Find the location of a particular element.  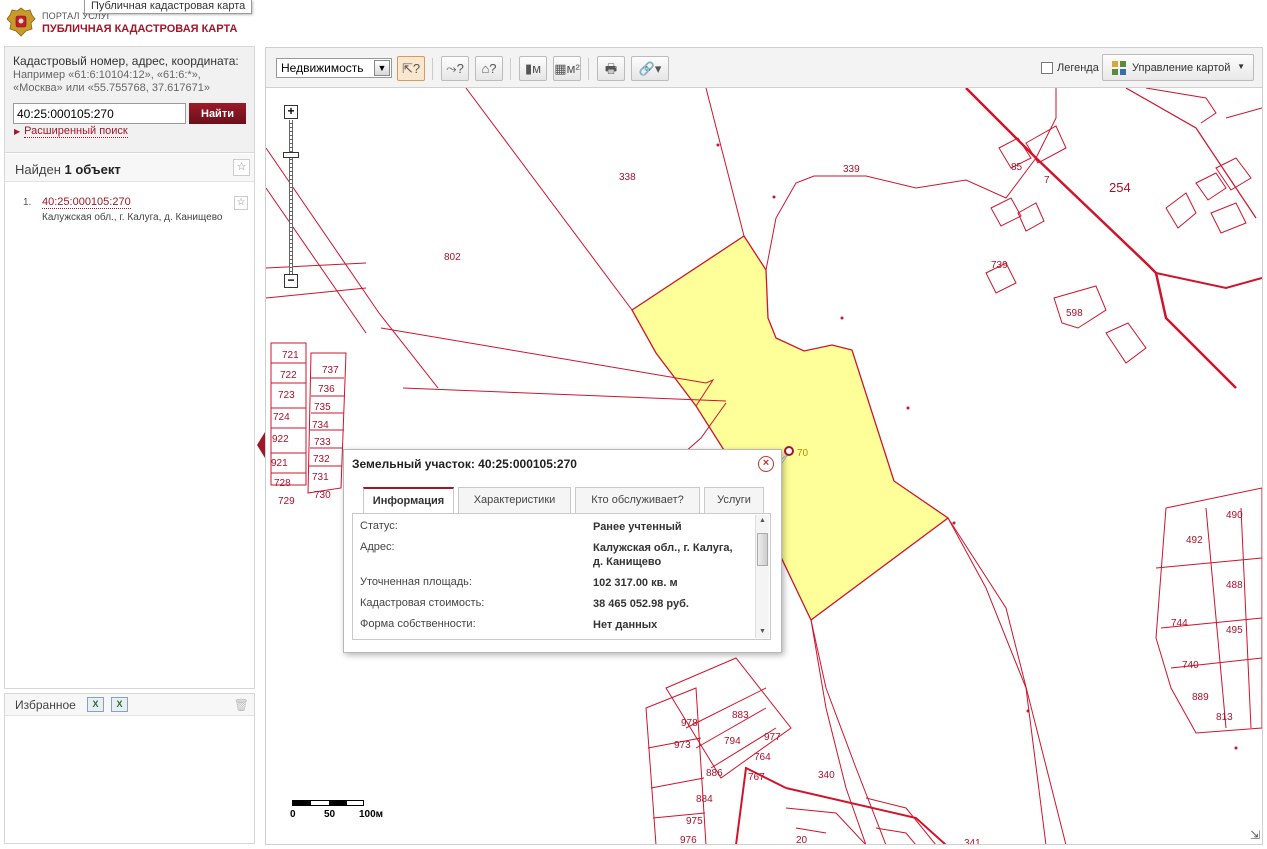

favorites-header: Избранное X X 🗑 is located at coordinates (129, 705).